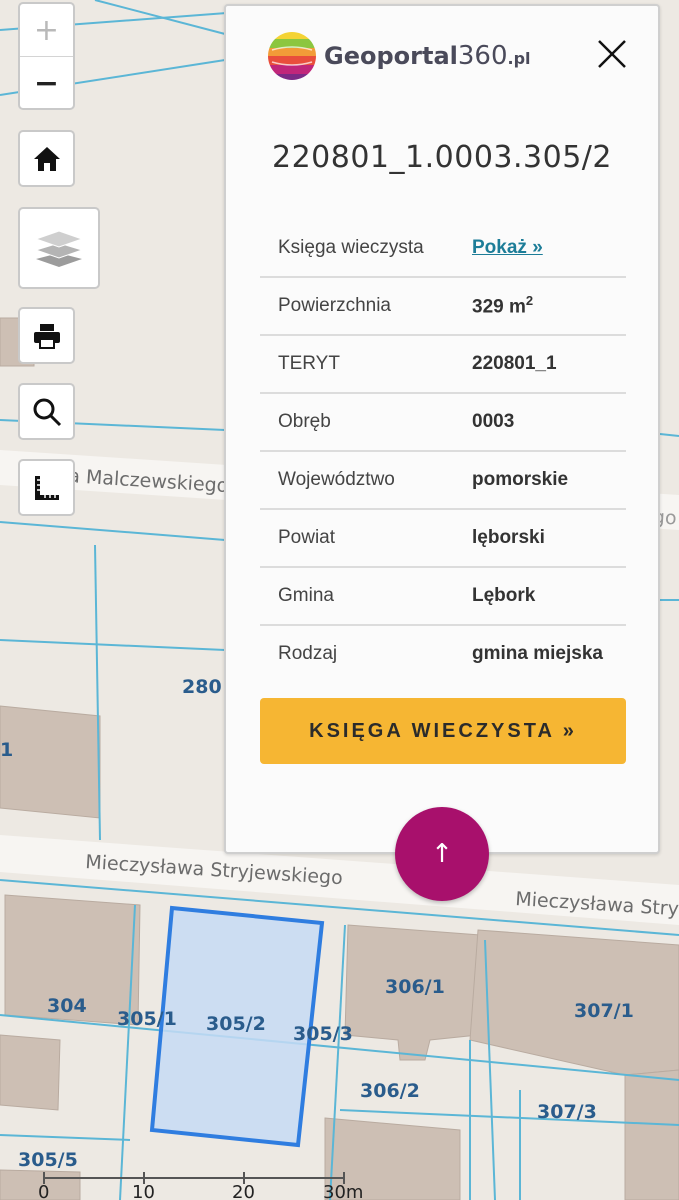  What do you see at coordinates (391, 56) in the screenshot?
I see `logo-brand: Geoportal` at bounding box center [391, 56].